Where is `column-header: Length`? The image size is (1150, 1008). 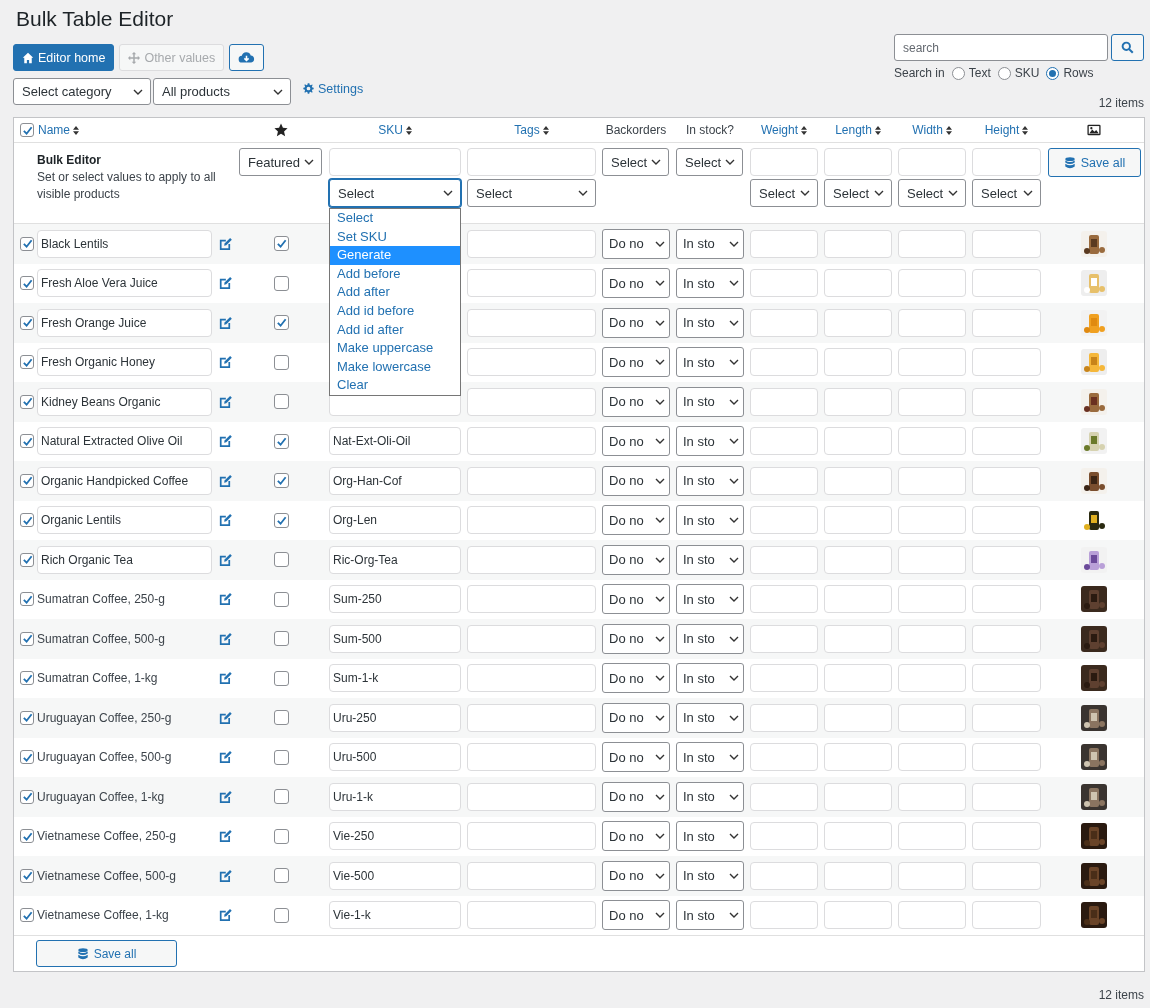
column-header: Length is located at coordinates (858, 130).